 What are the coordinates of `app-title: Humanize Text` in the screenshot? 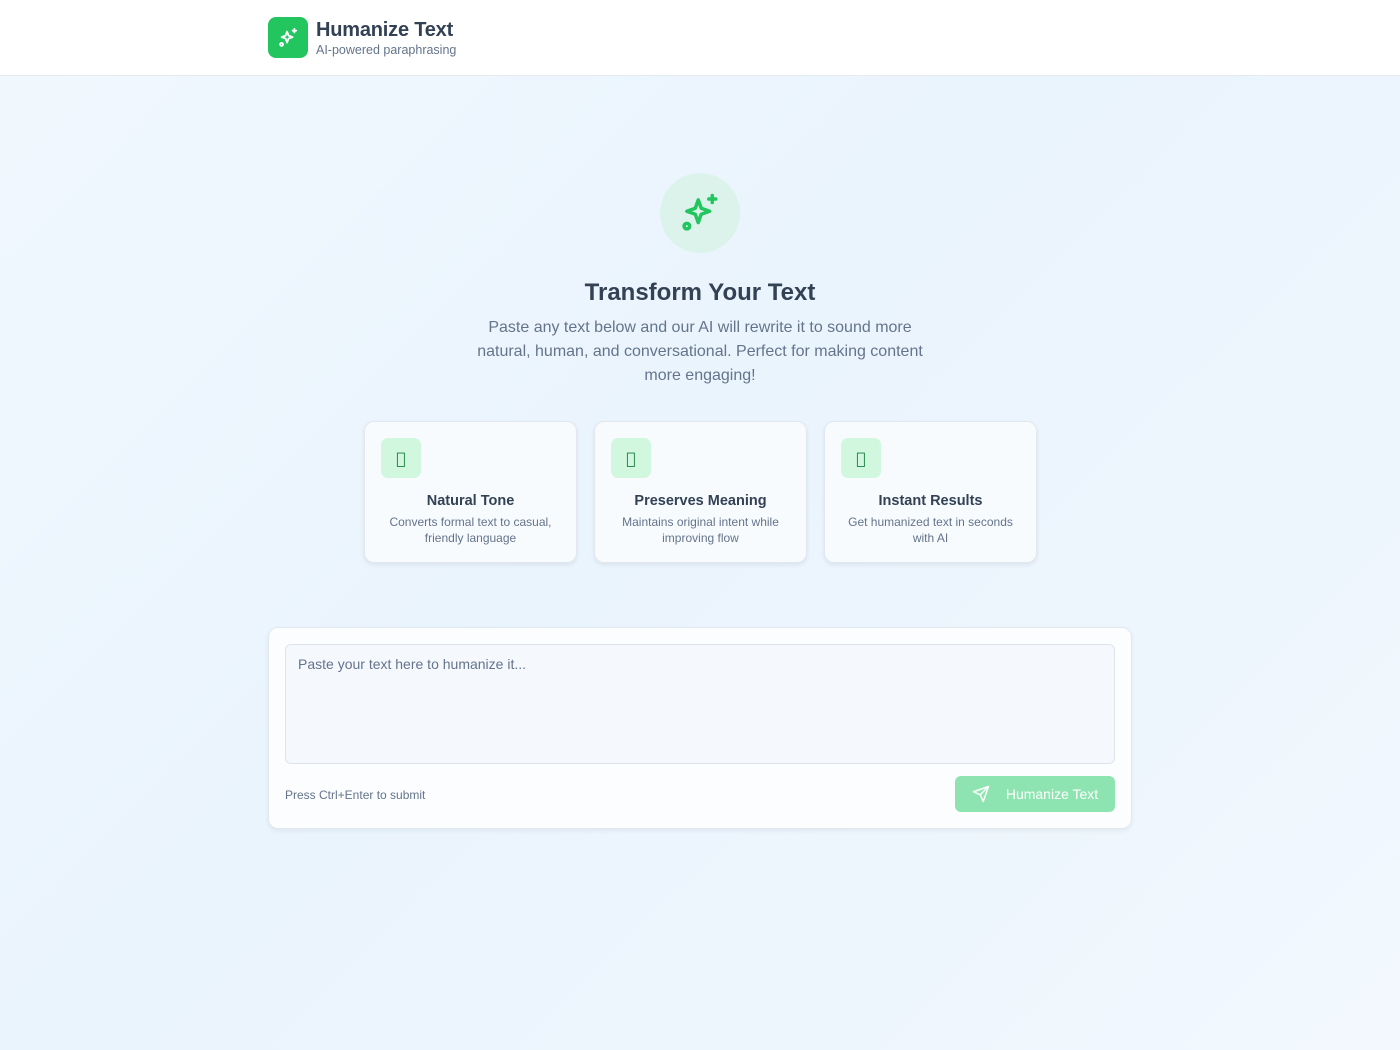 It's located at (385, 29).